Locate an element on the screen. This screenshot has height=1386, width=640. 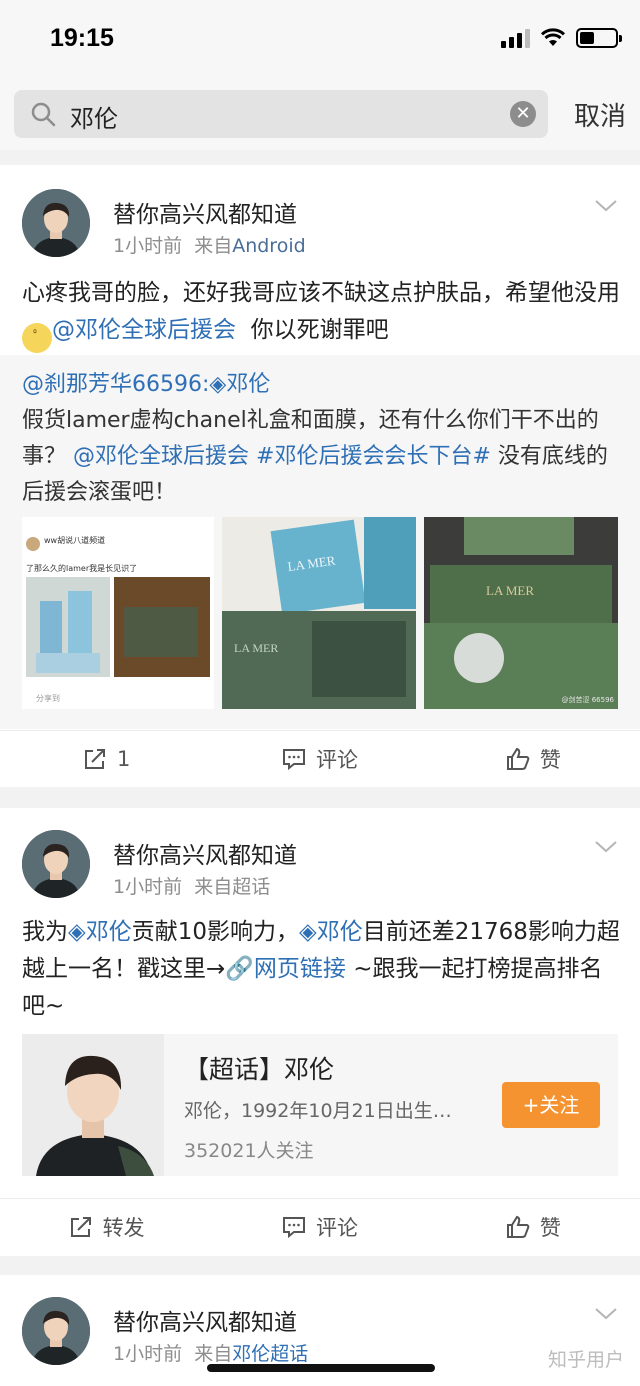
post-source: 邓伦超话 is located at coordinates (270, 1354).